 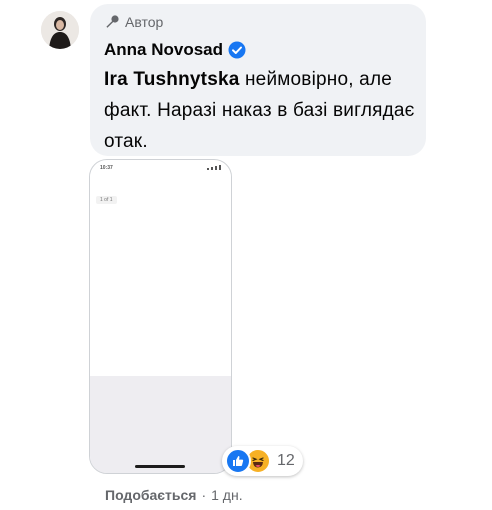 What do you see at coordinates (262, 461) in the screenshot?
I see `reactions-summary: 12` at bounding box center [262, 461].